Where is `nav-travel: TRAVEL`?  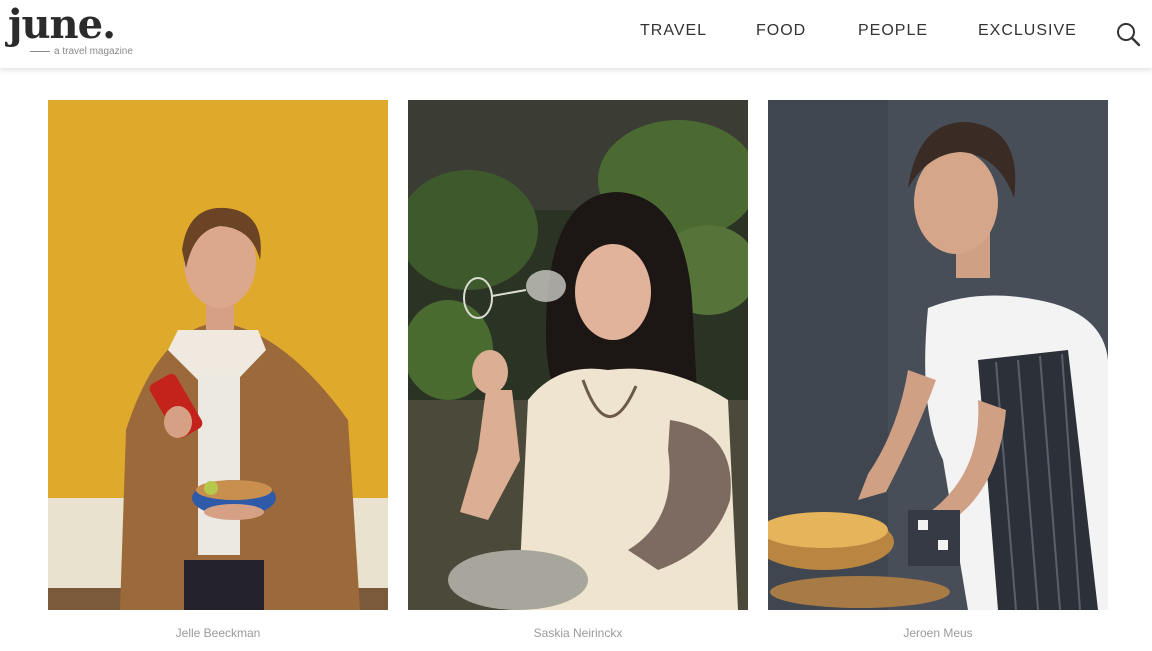 nav-travel: TRAVEL is located at coordinates (673, 31).